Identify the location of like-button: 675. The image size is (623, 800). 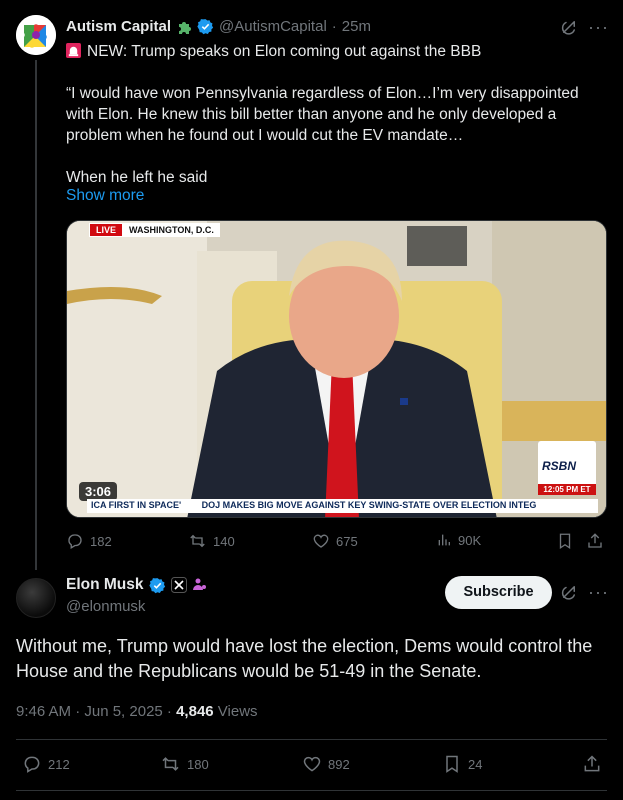
(335, 541).